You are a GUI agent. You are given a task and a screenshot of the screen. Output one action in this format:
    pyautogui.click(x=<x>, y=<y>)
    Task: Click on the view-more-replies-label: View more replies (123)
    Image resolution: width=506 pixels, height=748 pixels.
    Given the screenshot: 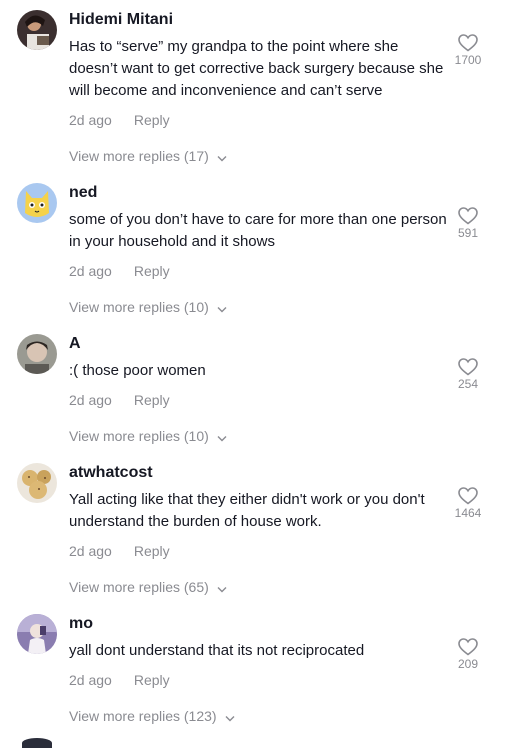 What is the action you would take?
    pyautogui.click(x=143, y=716)
    